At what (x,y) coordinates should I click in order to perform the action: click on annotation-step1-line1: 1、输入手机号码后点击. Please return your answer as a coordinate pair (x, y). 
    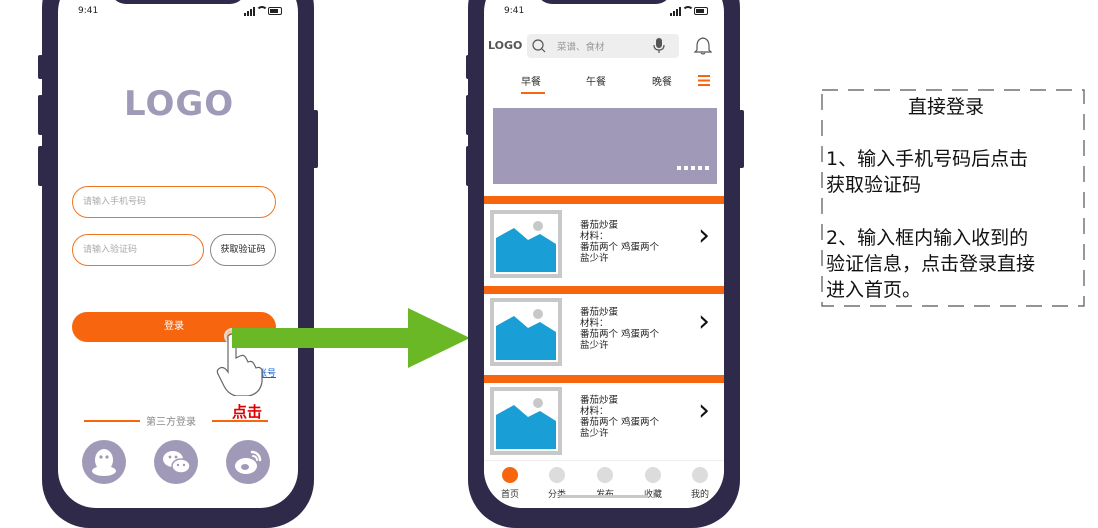
    Looking at the image, I should click on (927, 159).